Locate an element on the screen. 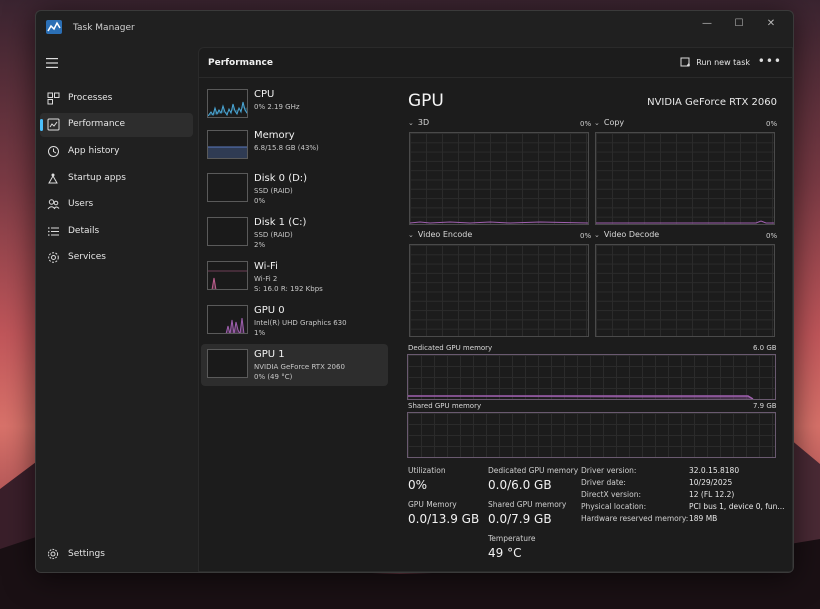  info-value: 10/29/2025 is located at coordinates (711, 482).